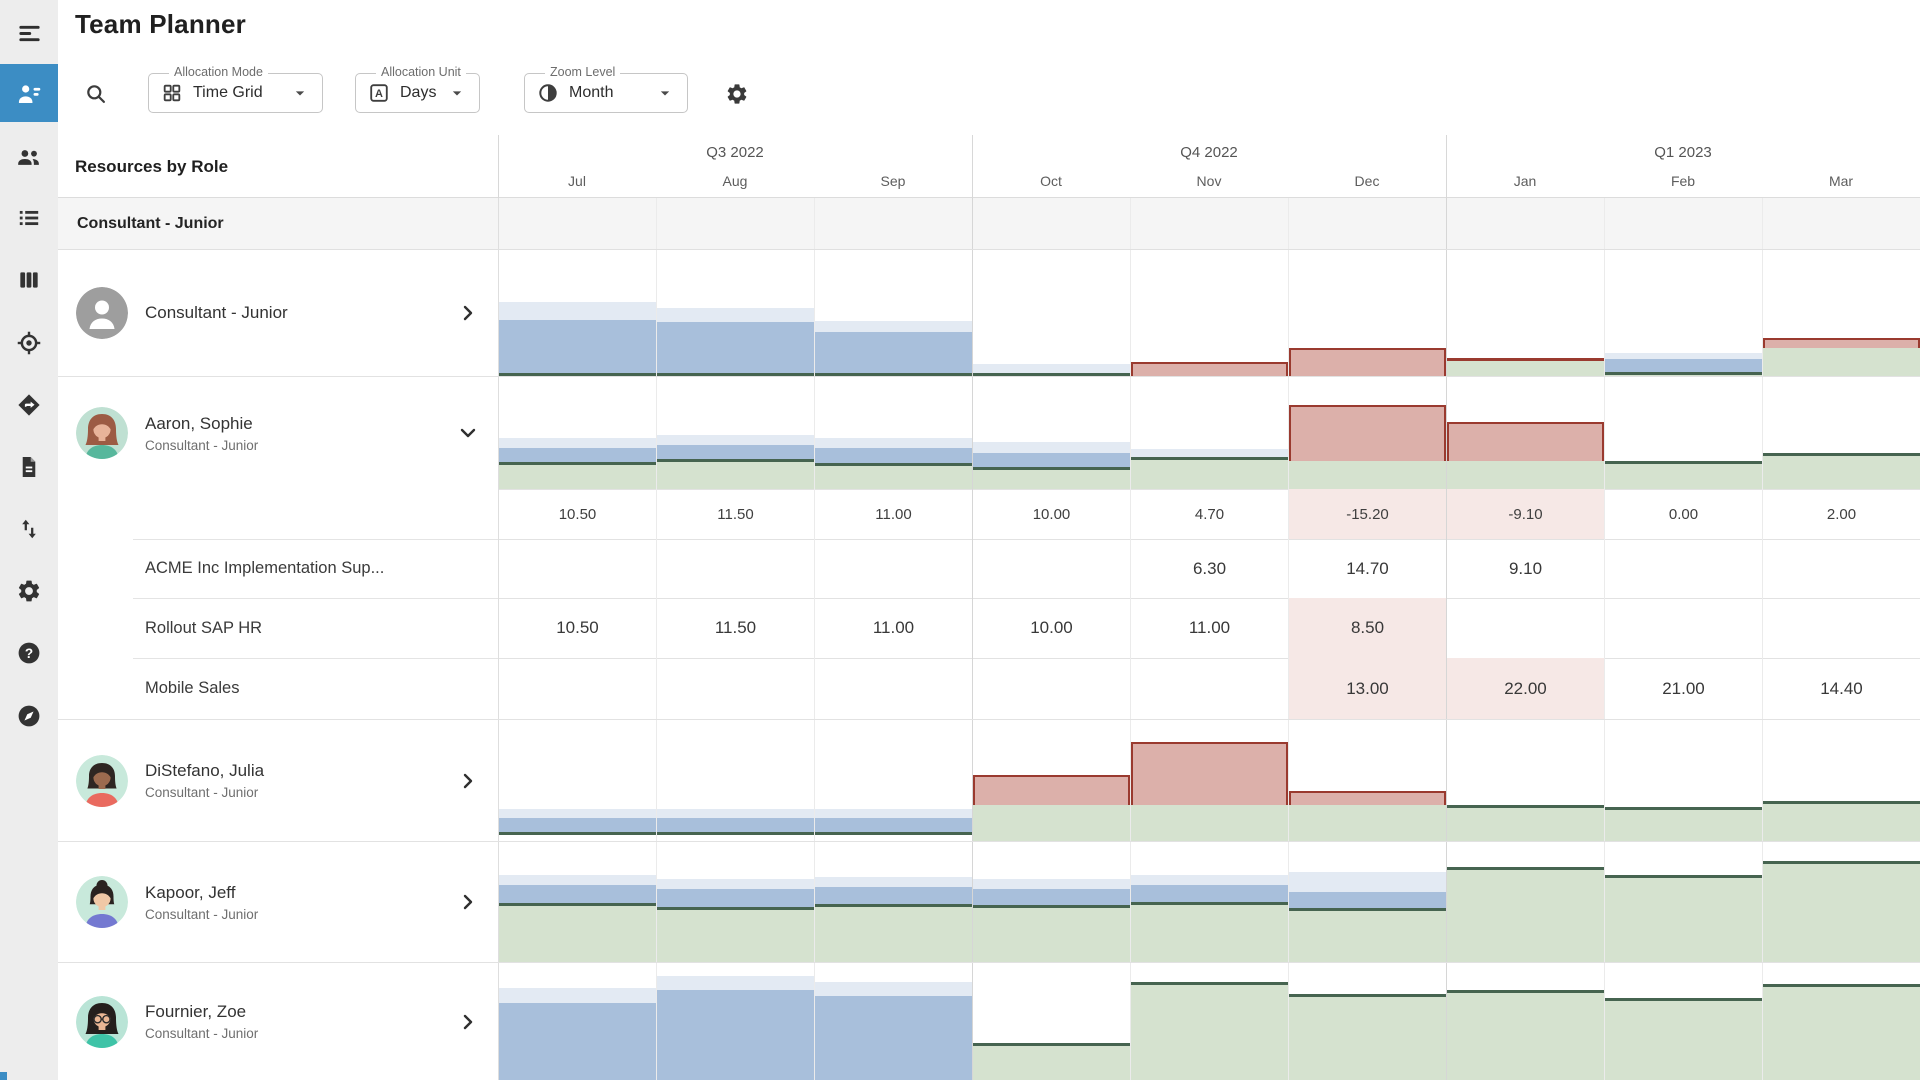 This screenshot has height=1080, width=1920. What do you see at coordinates (29, 653) in the screenshot?
I see `rail-item-help: ?` at bounding box center [29, 653].